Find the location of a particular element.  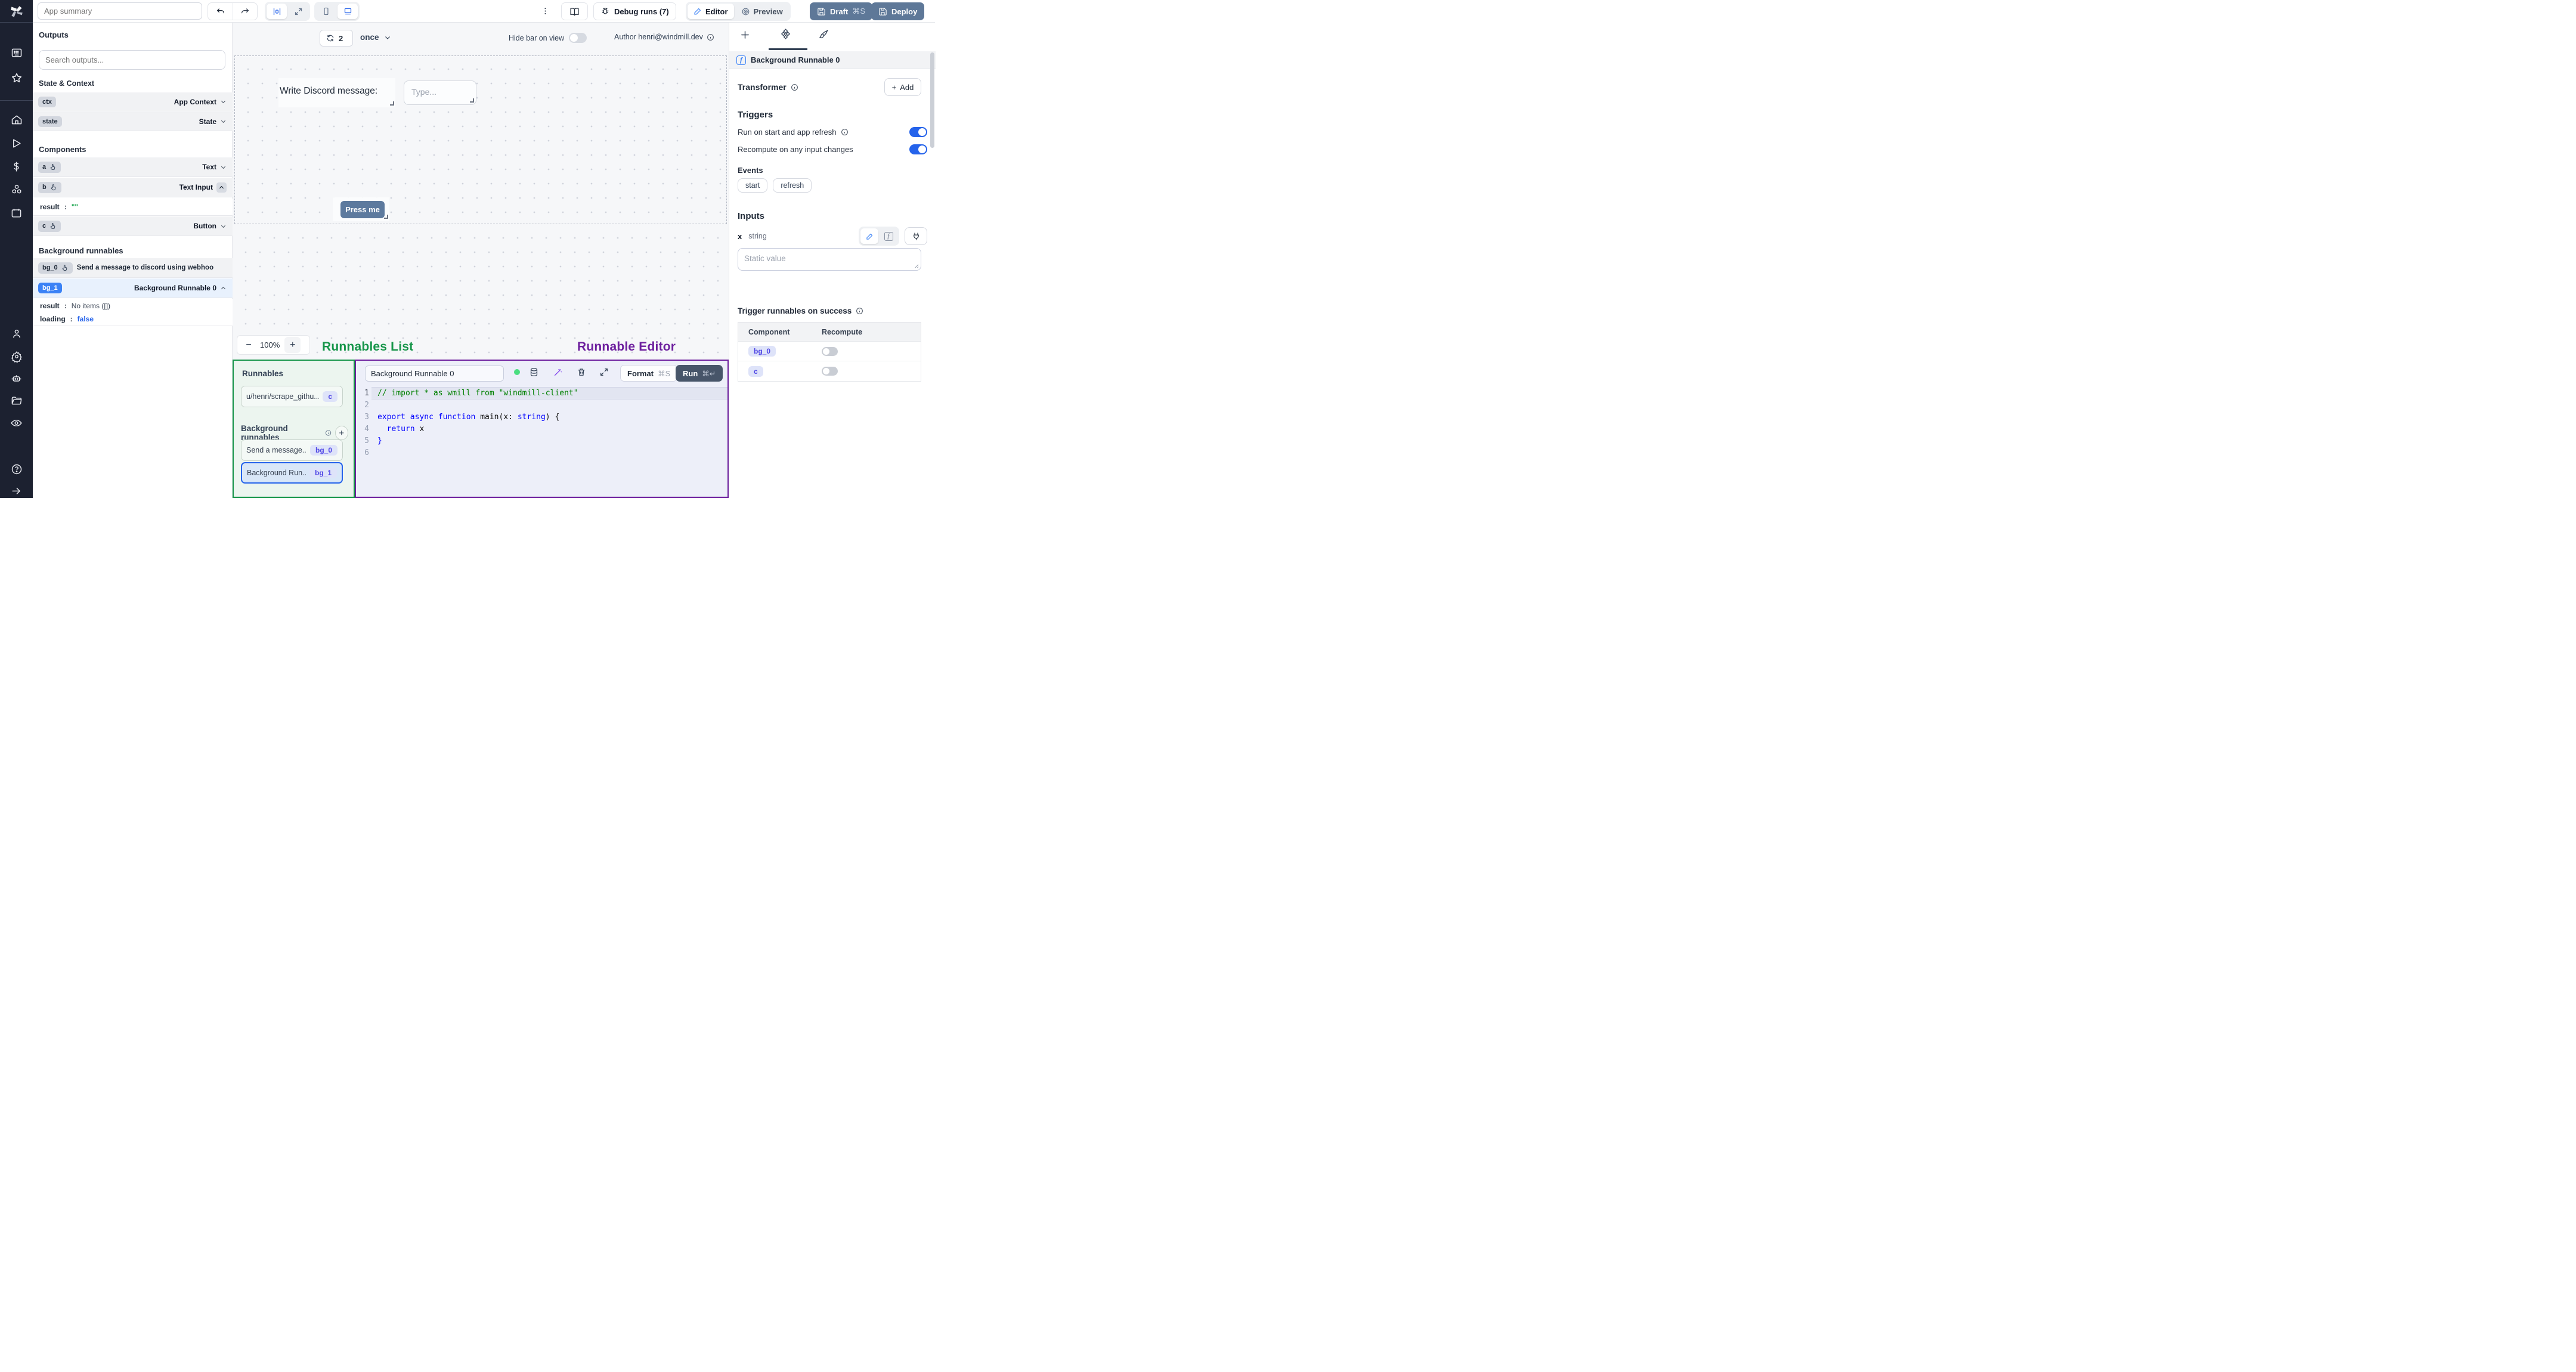

rail-runs-icon is located at coordinates (16, 143).